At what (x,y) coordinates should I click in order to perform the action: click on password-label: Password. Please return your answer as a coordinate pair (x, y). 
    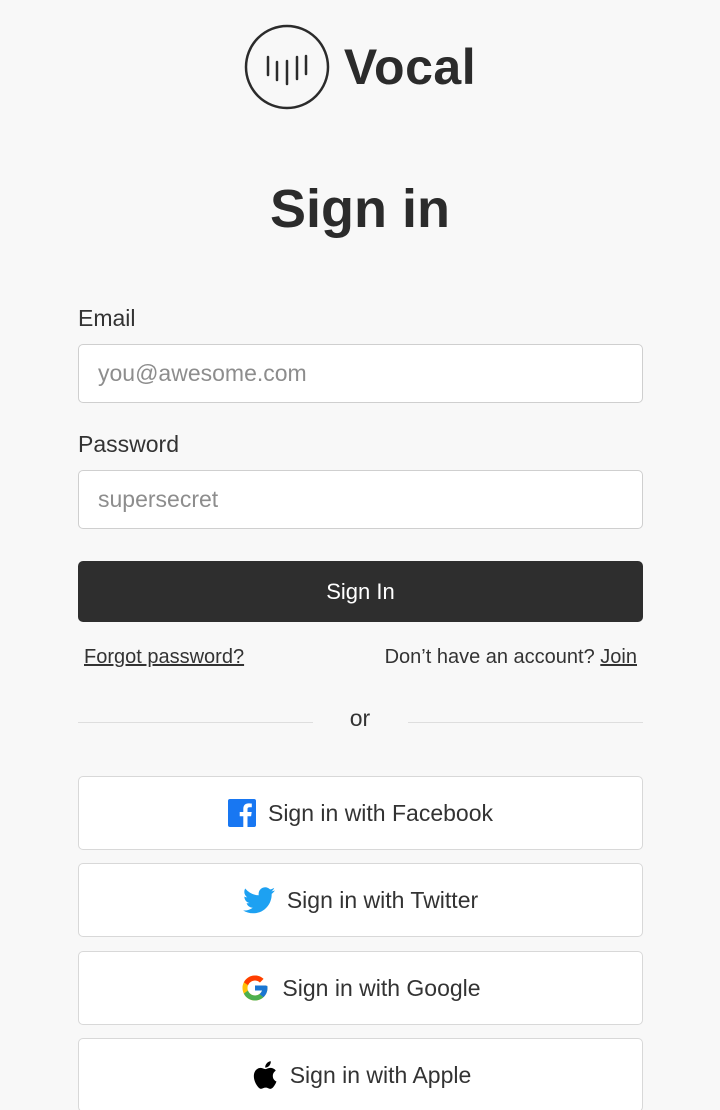
    Looking at the image, I should click on (128, 444).